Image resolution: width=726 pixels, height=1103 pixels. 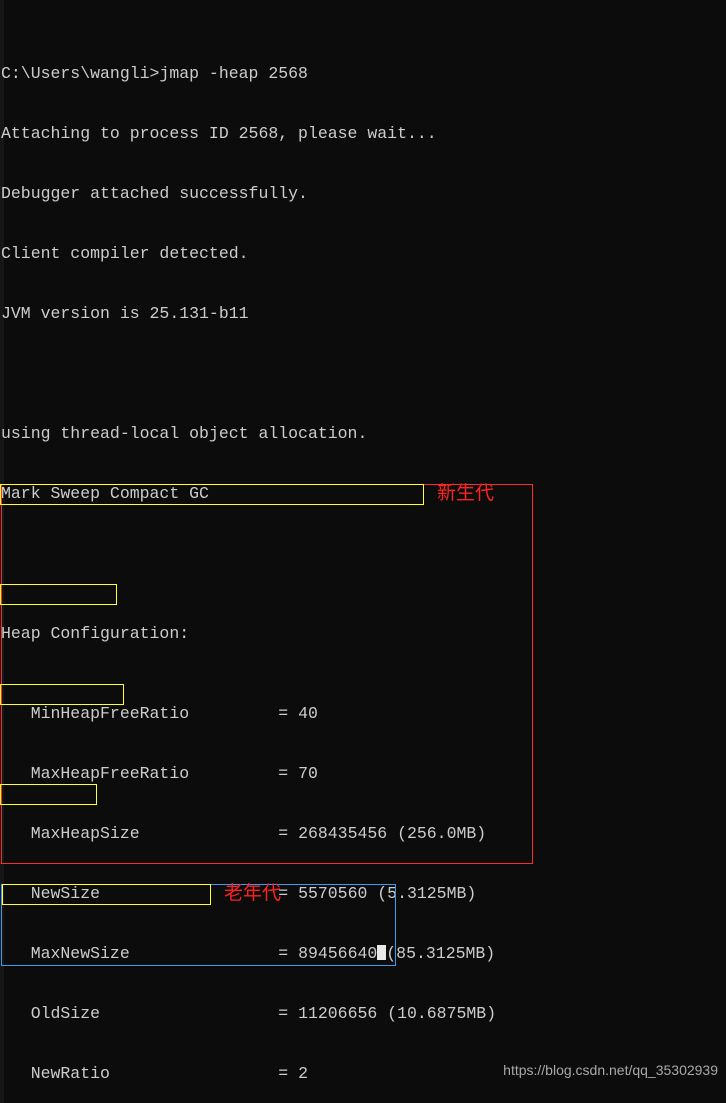 I want to click on config-value-tail: (85.3125MB), so click(x=441, y=953).